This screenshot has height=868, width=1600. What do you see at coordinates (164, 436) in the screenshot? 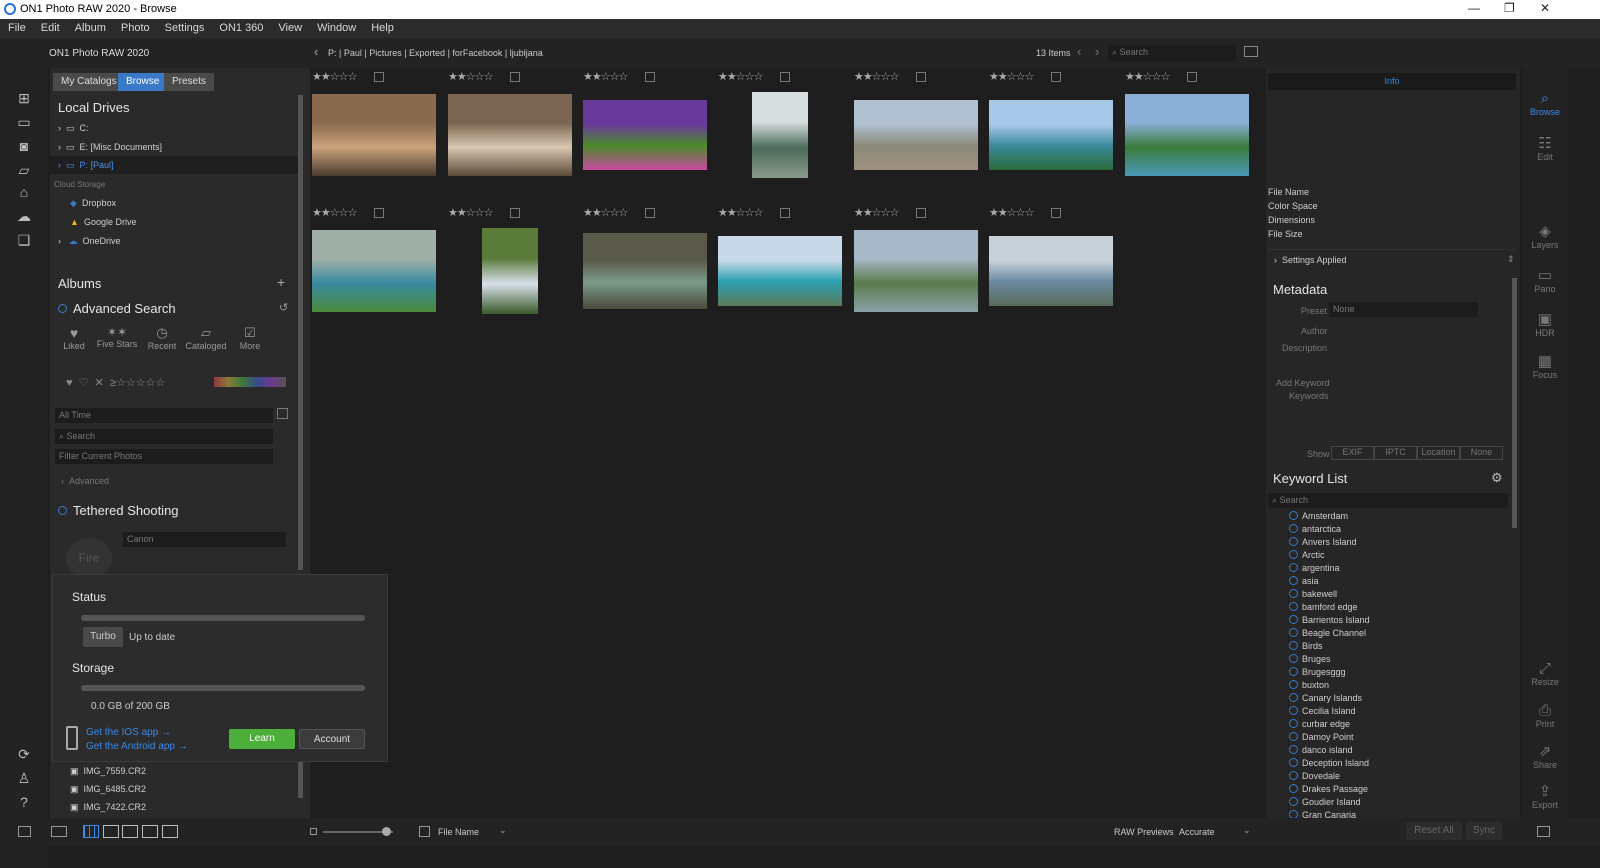
I see `album-search-input: ⌕ Search` at bounding box center [164, 436].